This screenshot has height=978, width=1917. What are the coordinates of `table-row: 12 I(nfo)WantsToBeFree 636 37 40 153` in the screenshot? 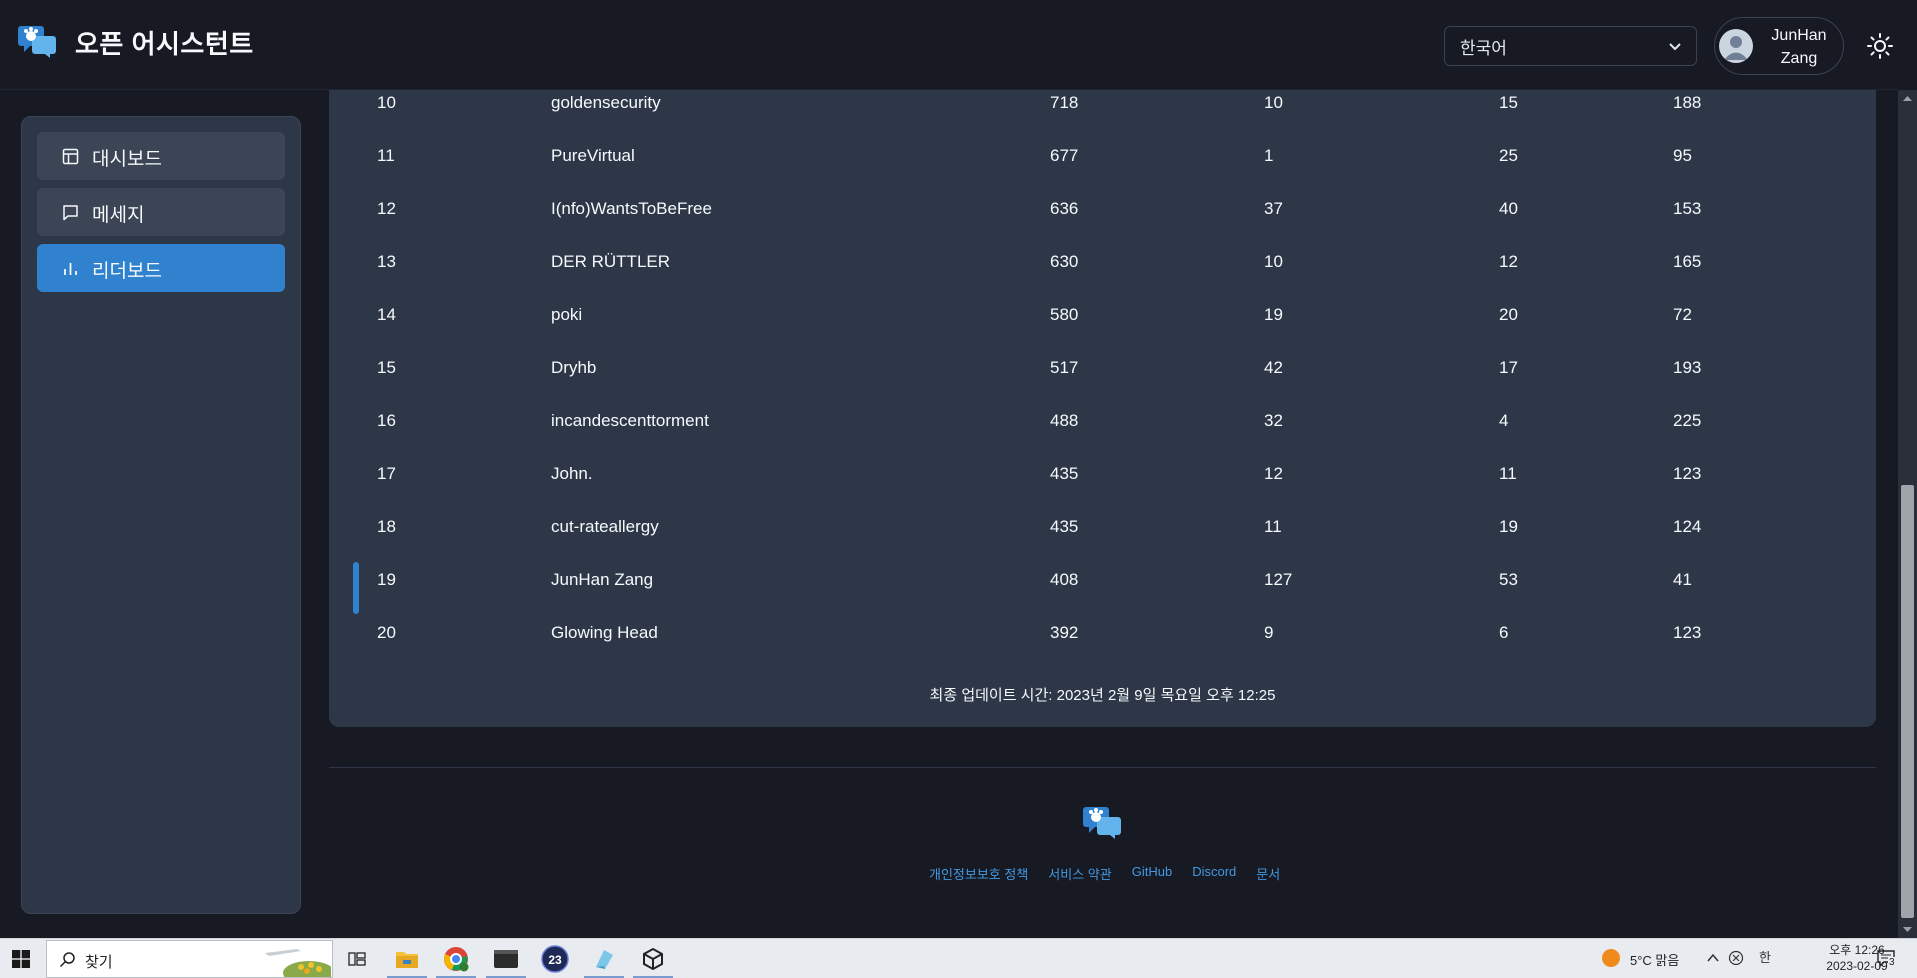 It's located at (1102, 225).